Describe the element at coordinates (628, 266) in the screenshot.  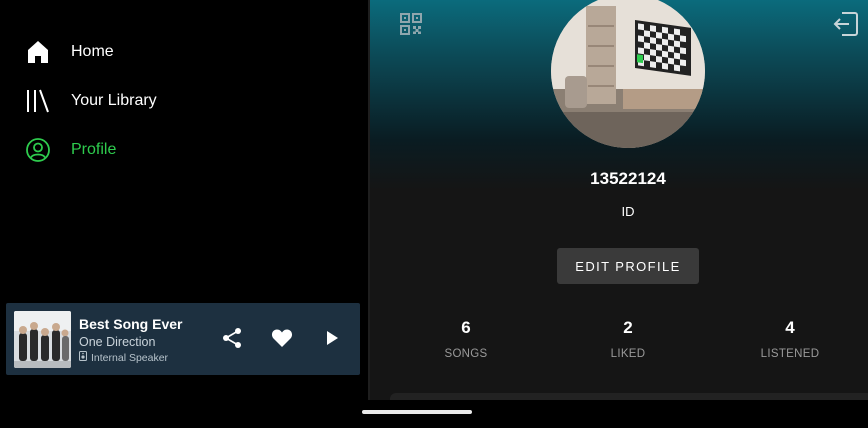
I see `edit-profile-button: EDIT PROFILE` at that location.